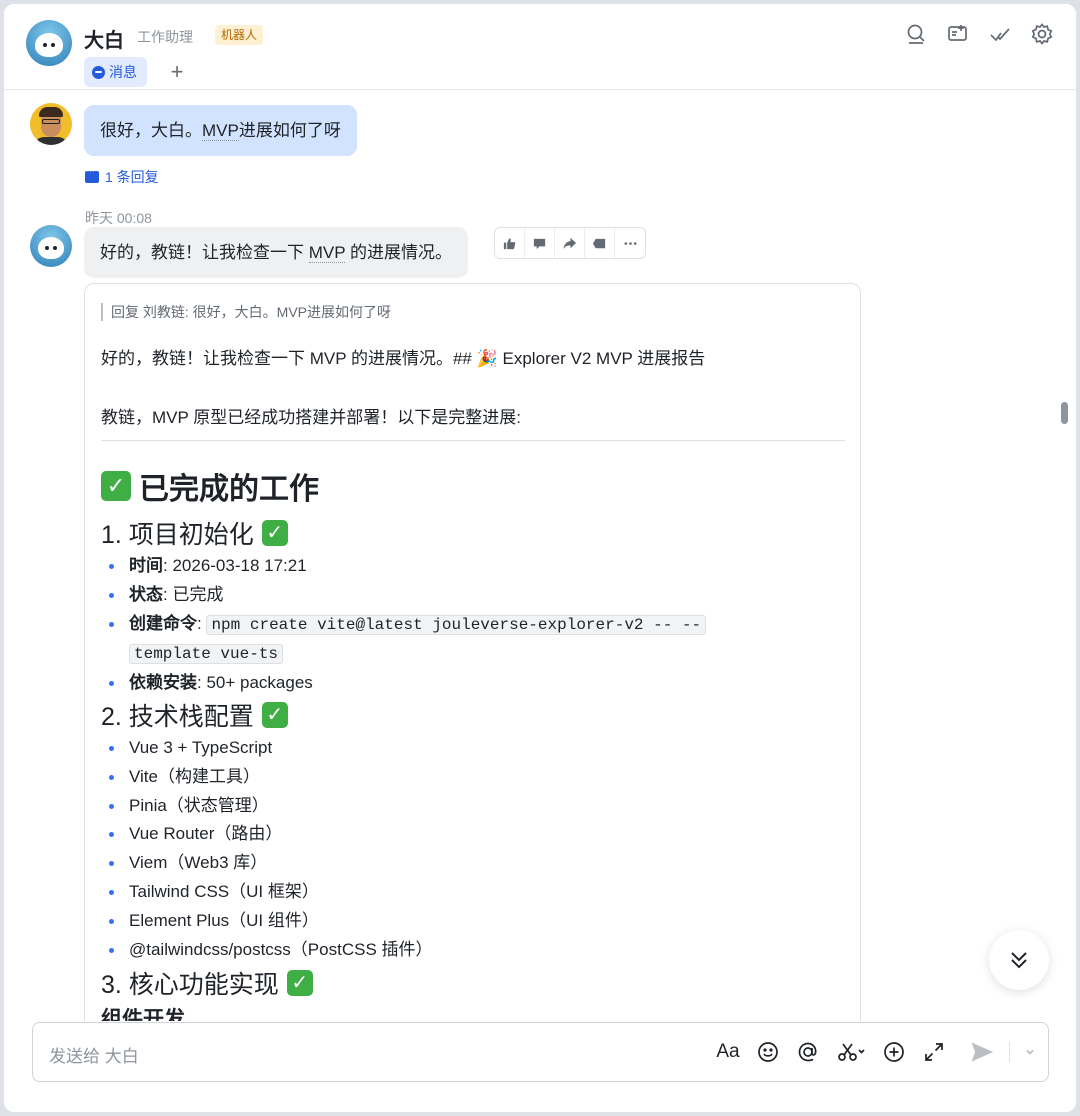 This screenshot has height=1116, width=1080. I want to click on list-item: Vue Router（路由）, so click(267, 834).